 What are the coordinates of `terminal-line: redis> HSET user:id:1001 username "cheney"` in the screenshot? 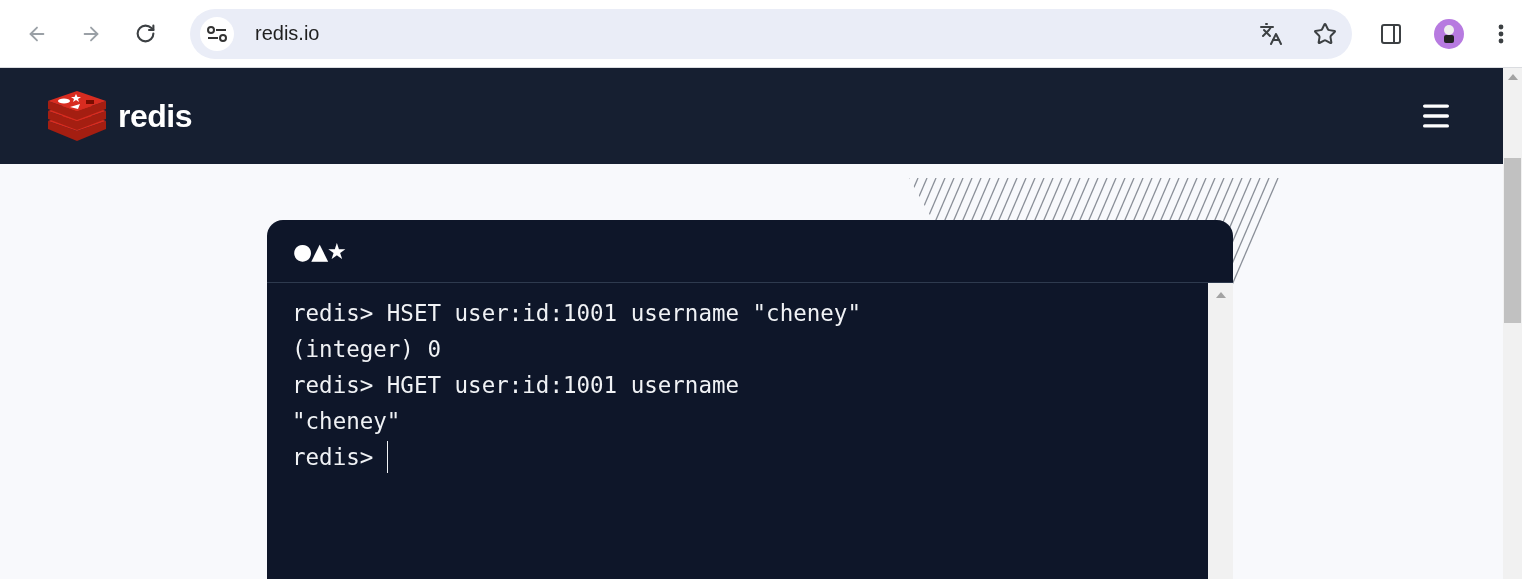 It's located at (577, 313).